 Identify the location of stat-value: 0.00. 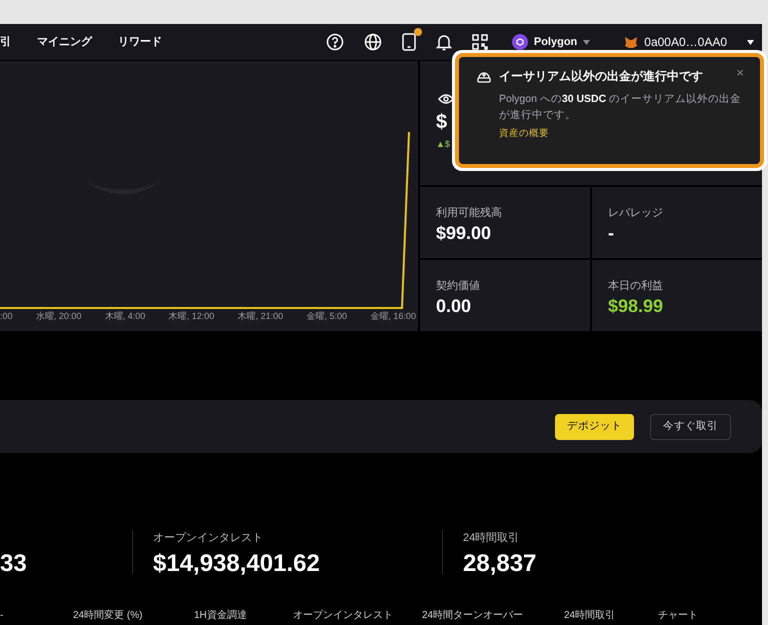
(454, 305).